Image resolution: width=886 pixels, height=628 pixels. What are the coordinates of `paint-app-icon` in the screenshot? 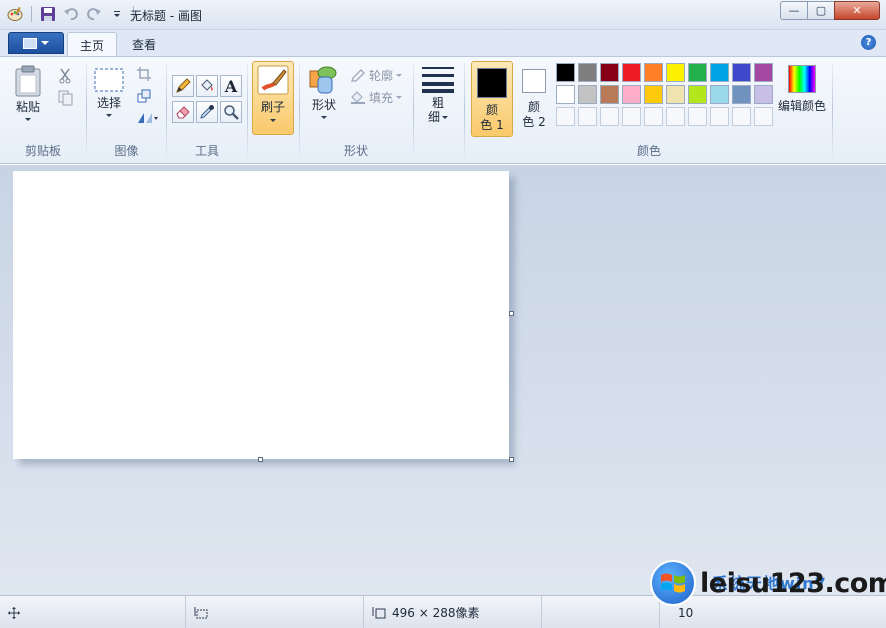 It's located at (15, 14).